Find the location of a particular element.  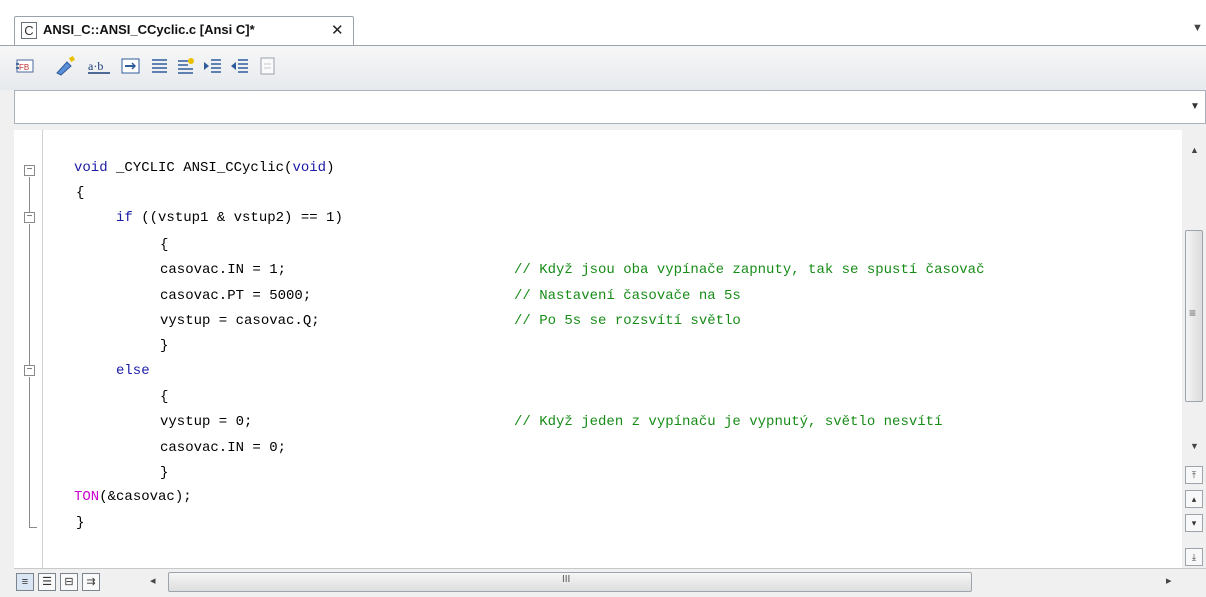

scroll-up-icon: ▲ is located at coordinates (1194, 150).